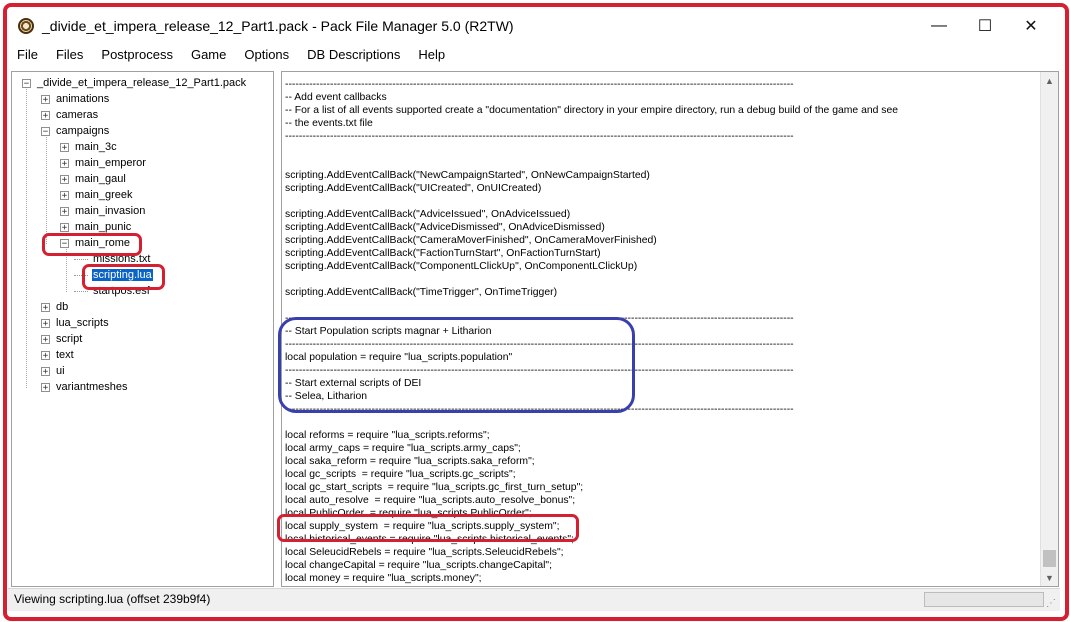 The width and height of the screenshot is (1070, 622). I want to click on tree-node-main-emperor: + main_emperor, so click(103, 163).